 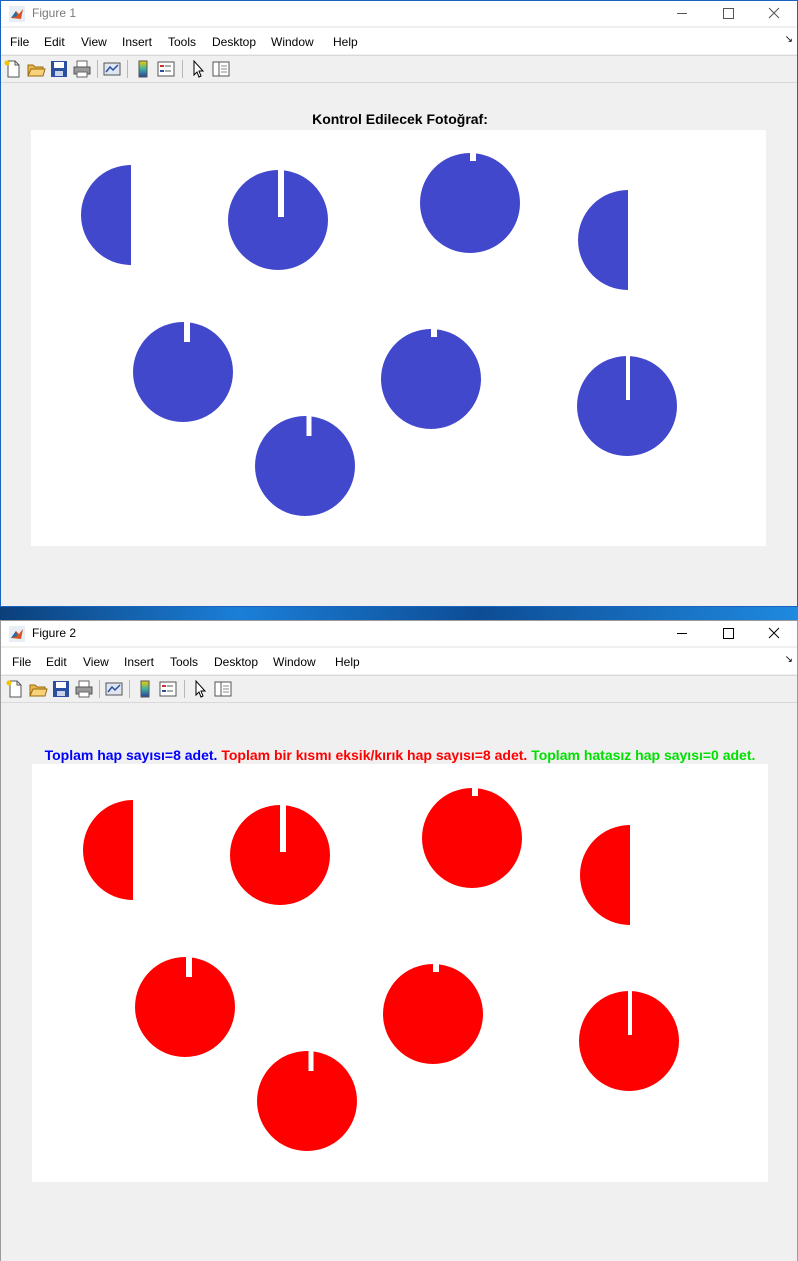 What do you see at coordinates (54, 633) in the screenshot?
I see `window-title: Figure 2` at bounding box center [54, 633].